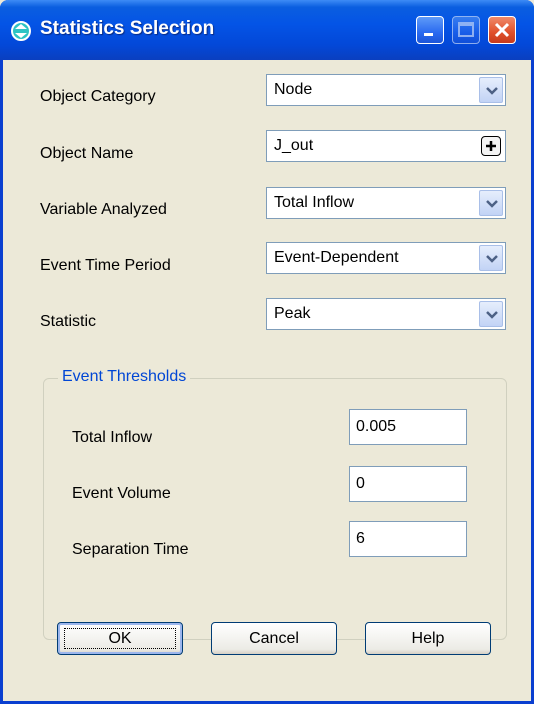 This screenshot has height=704, width=534. What do you see at coordinates (130, 549) in the screenshot?
I see `threshold-separation-time-label: Separation Time` at bounding box center [130, 549].